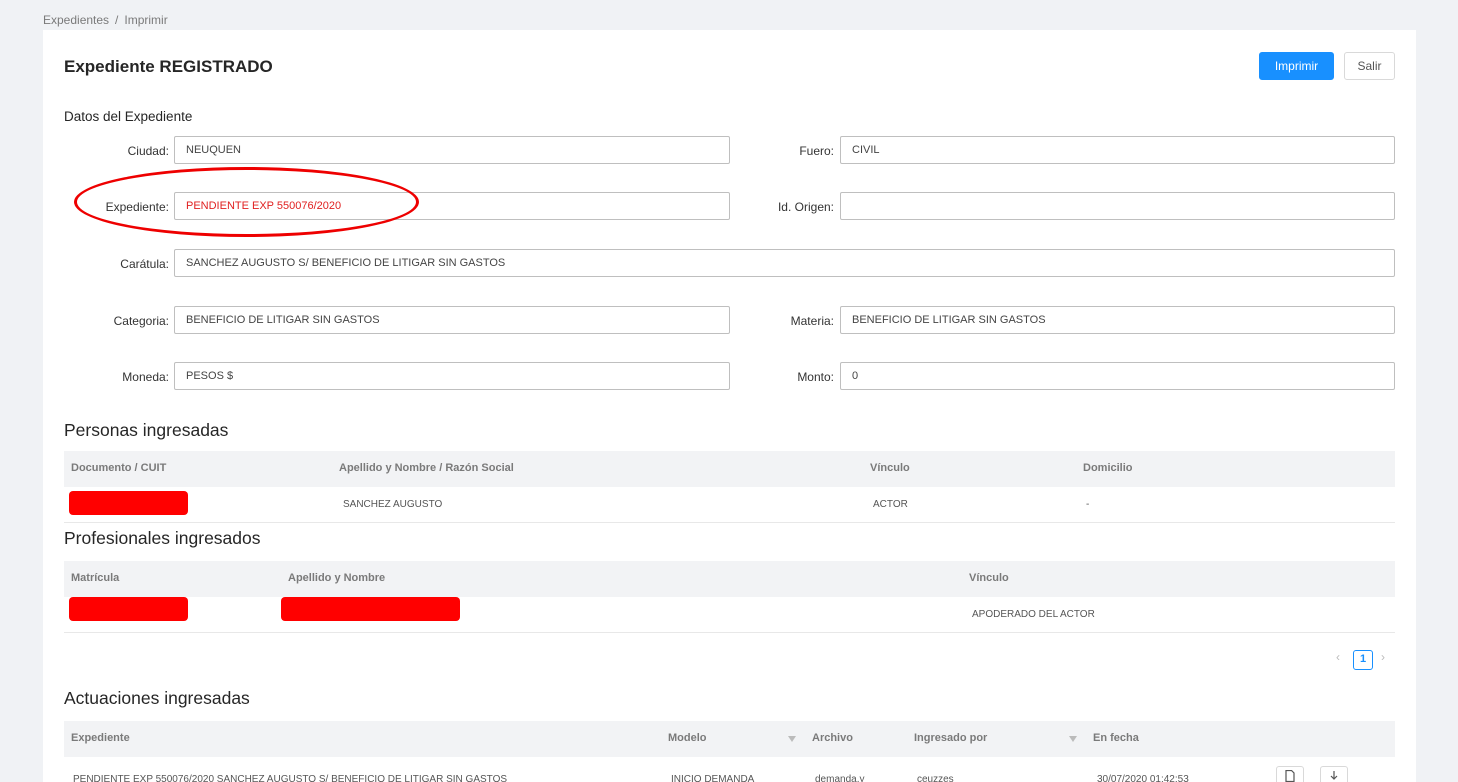  What do you see at coordinates (1117, 320) in the screenshot?
I see `materia-field: BENEFICIO DE LITIGAR SIN GASTOS` at bounding box center [1117, 320].